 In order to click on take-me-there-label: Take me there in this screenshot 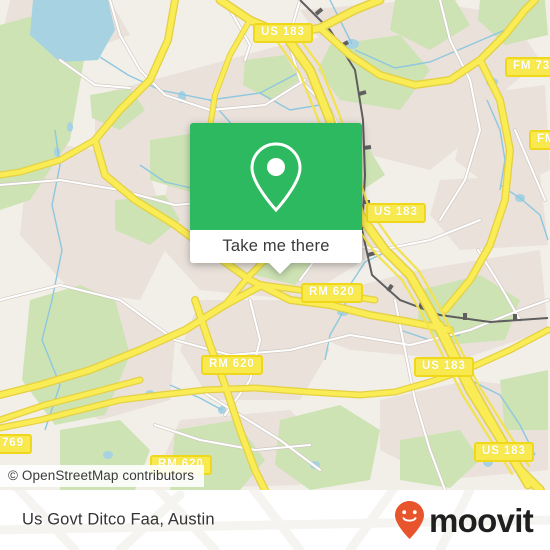, I will do `click(276, 246)`.